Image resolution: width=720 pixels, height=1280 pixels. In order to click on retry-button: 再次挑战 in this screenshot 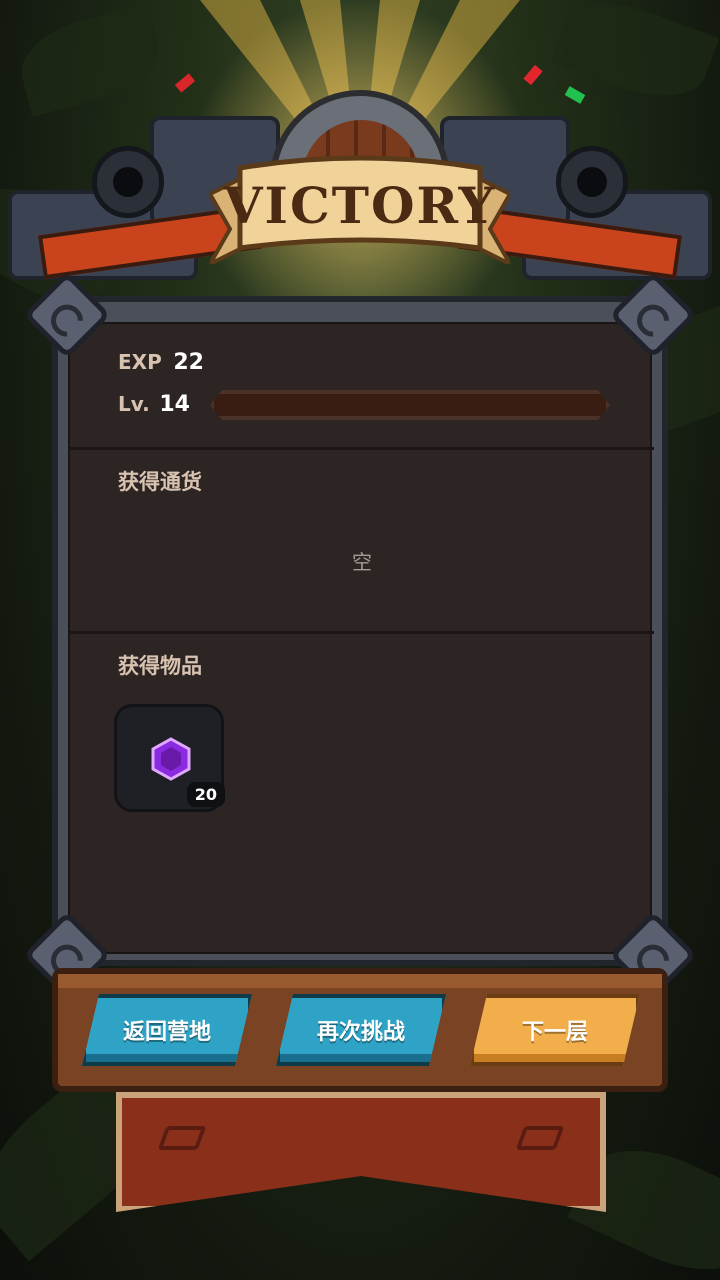, I will do `click(361, 1030)`.